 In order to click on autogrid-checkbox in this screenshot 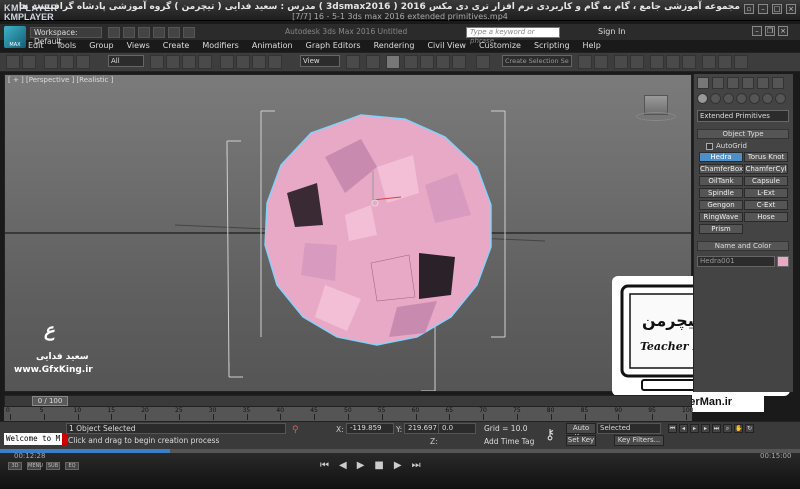, I will do `click(709, 146)`.